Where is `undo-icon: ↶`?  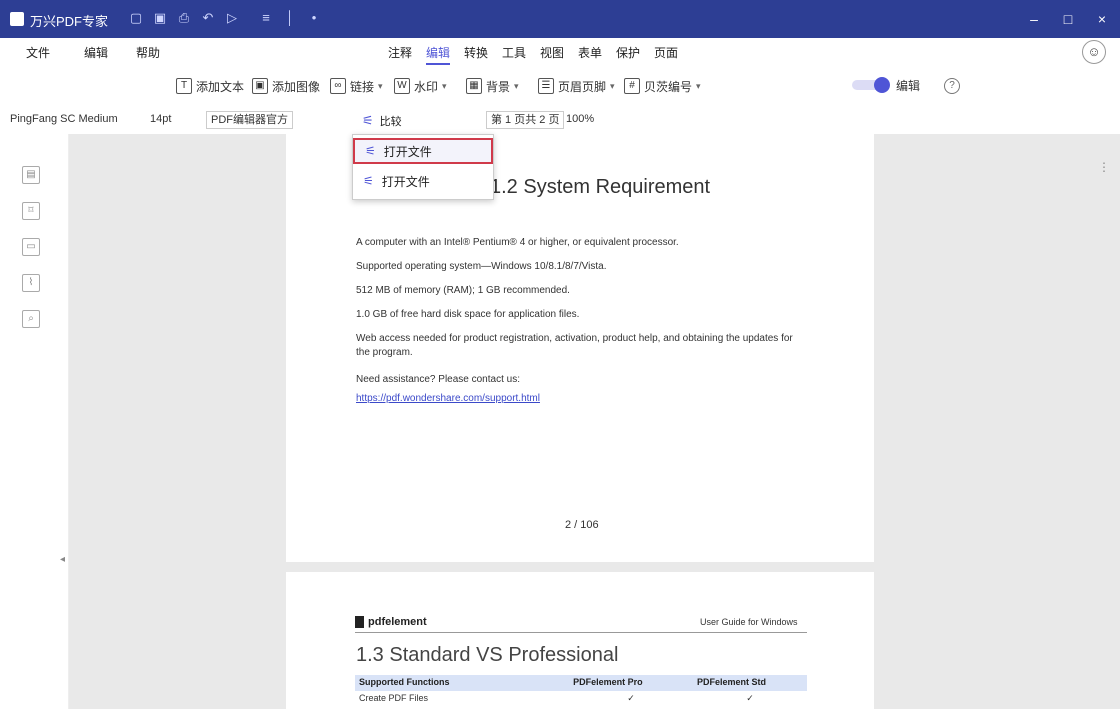 undo-icon: ↶ is located at coordinates (208, 18).